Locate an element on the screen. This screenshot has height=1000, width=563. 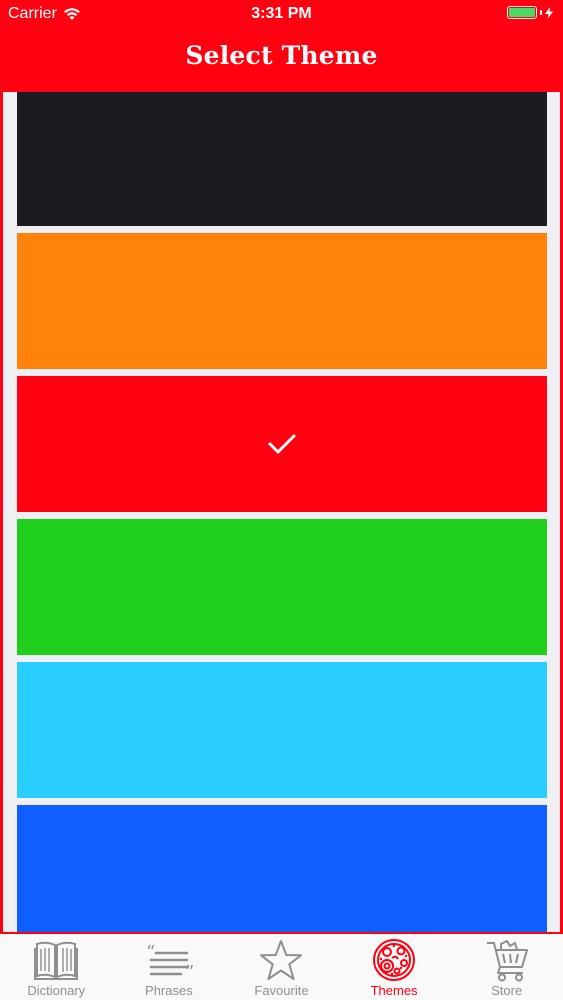
tab-label: Themes is located at coordinates (394, 990).